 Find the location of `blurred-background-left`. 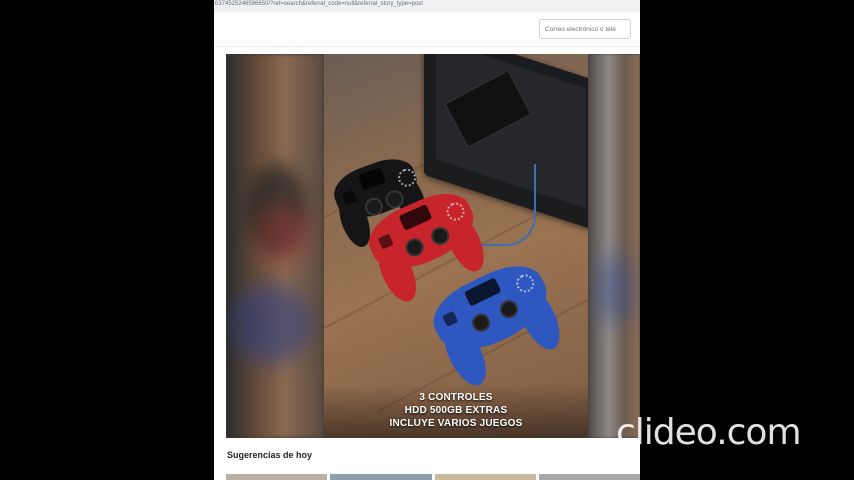

blurred-background-left is located at coordinates (275, 246).